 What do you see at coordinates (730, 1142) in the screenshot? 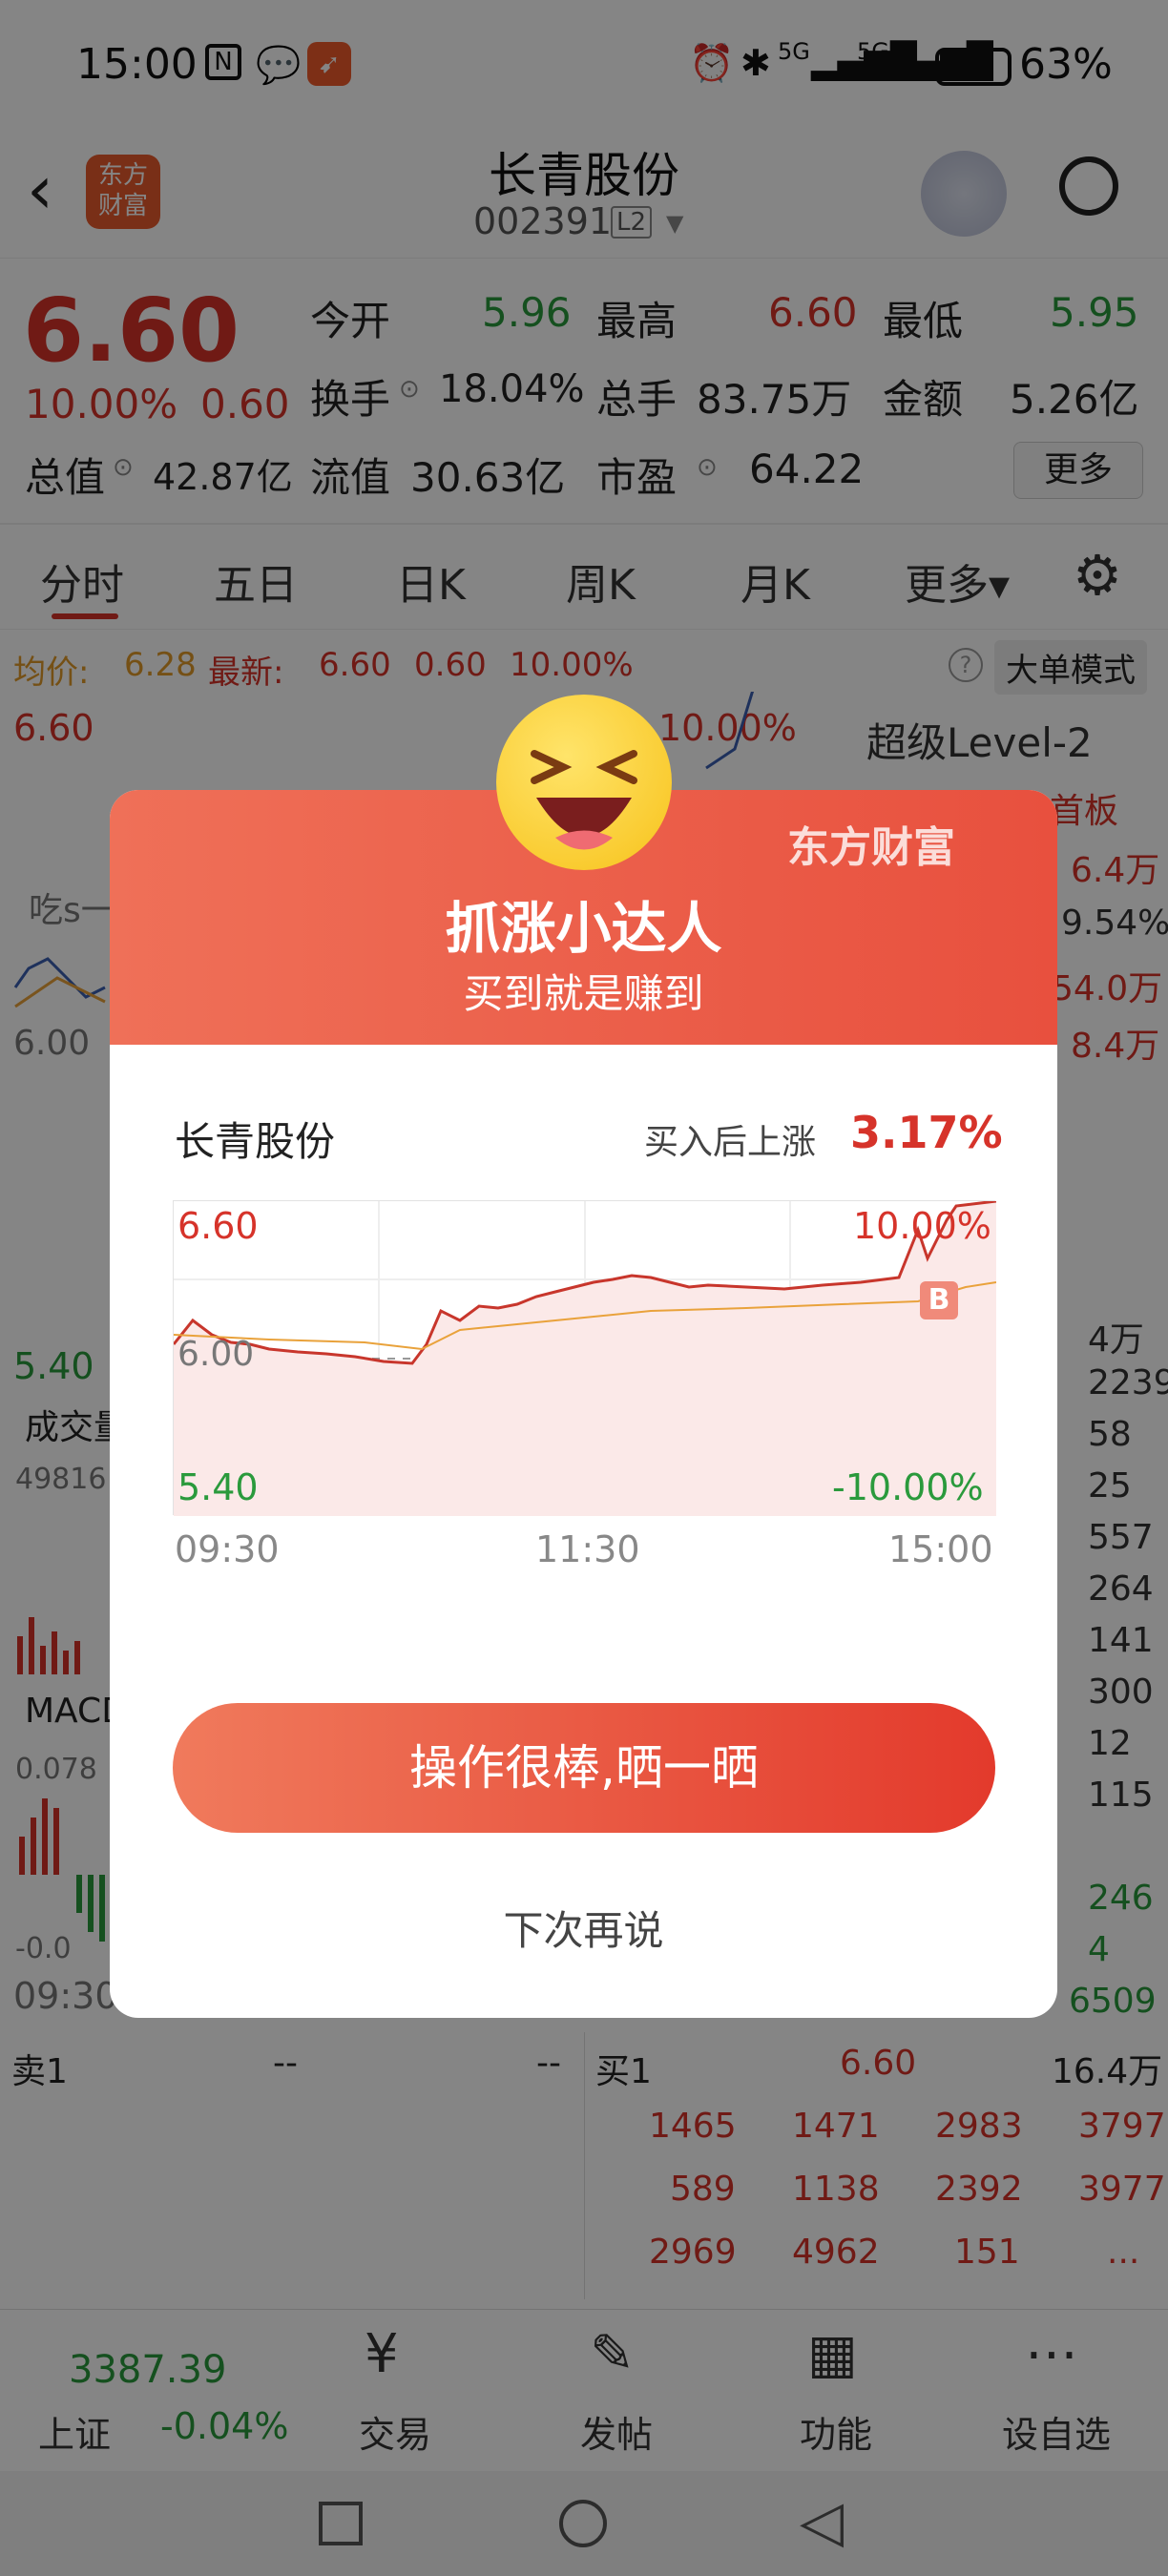
I see `gain-label: 买入后上涨` at bounding box center [730, 1142].